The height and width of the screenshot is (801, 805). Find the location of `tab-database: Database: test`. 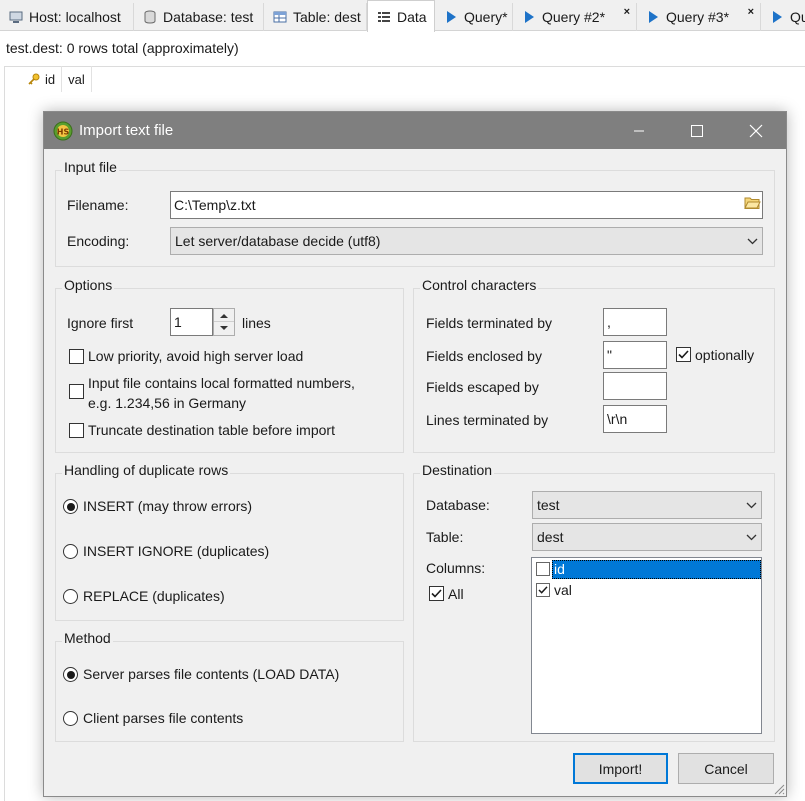

tab-database: Database: test is located at coordinates (199, 17).